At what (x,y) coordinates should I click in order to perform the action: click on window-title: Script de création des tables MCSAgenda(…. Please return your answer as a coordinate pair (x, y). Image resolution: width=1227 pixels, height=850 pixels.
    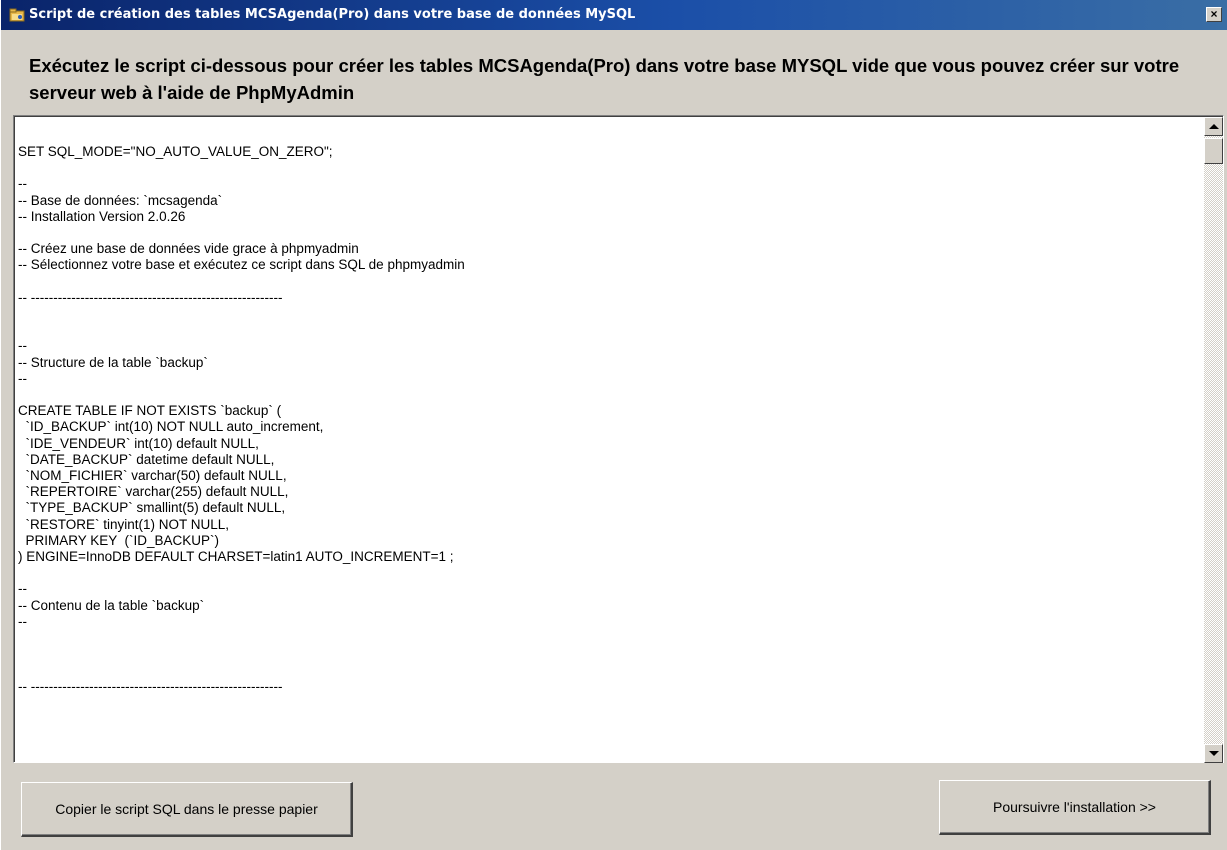
    Looking at the image, I should click on (332, 14).